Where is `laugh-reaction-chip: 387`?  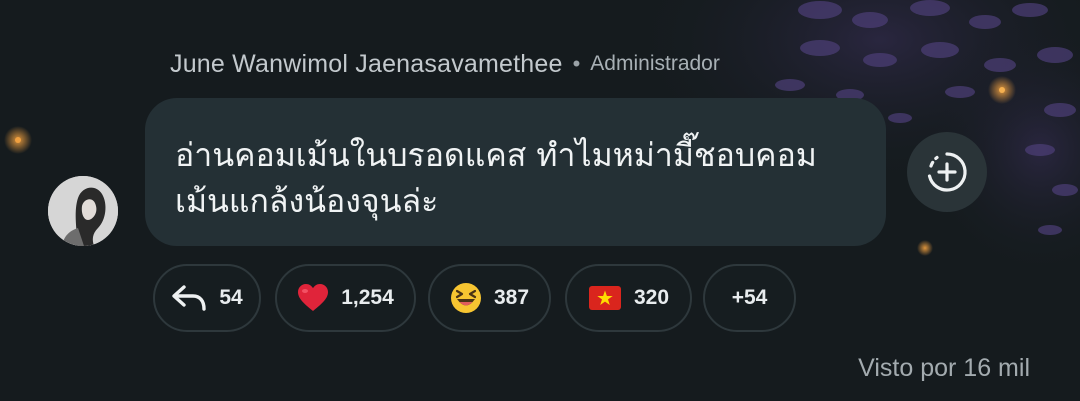
laugh-reaction-chip: 387 is located at coordinates (489, 298).